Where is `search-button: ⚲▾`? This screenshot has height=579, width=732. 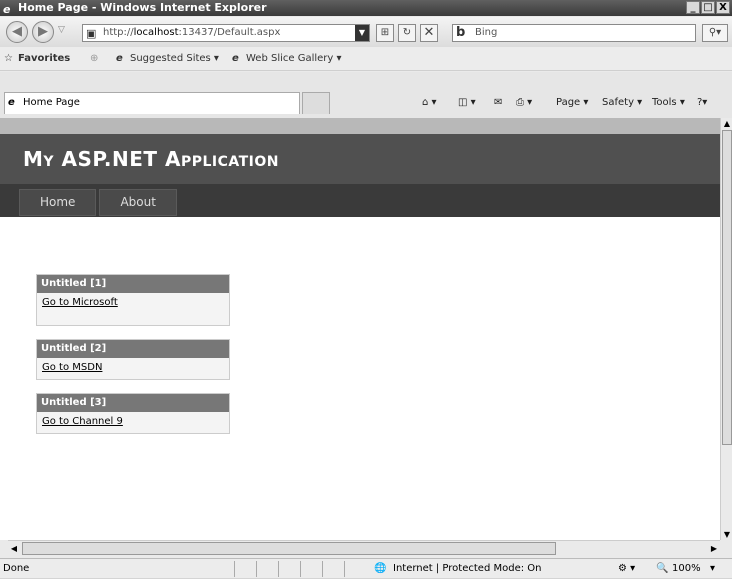 search-button: ⚲▾ is located at coordinates (715, 33).